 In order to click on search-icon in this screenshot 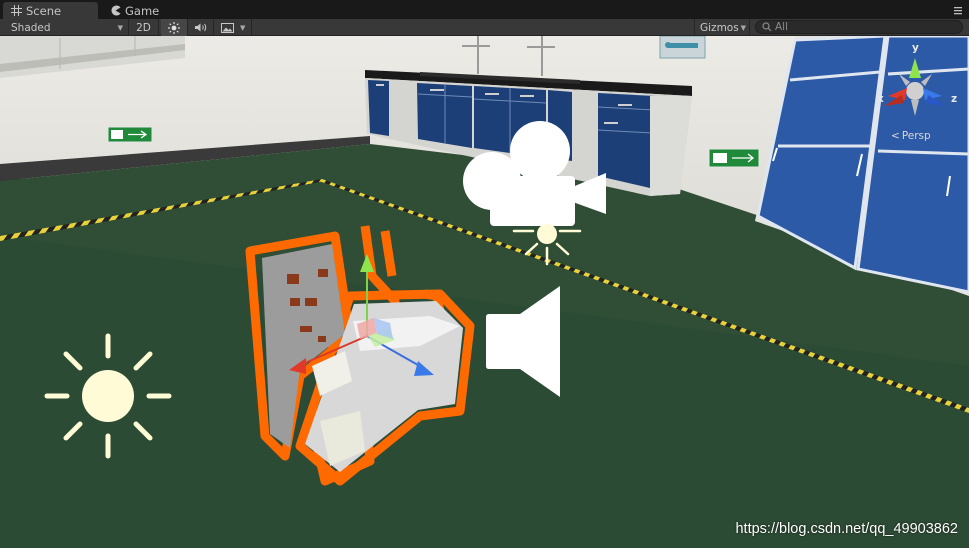, I will do `click(767, 27)`.